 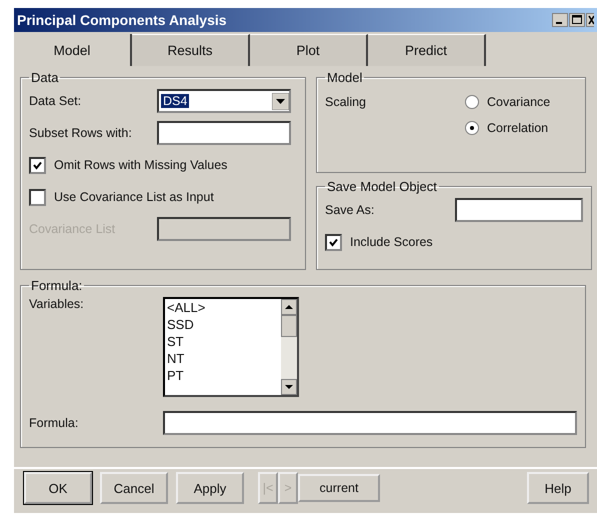 What do you see at coordinates (517, 128) in the screenshot?
I see `radio-label: Correlation` at bounding box center [517, 128].